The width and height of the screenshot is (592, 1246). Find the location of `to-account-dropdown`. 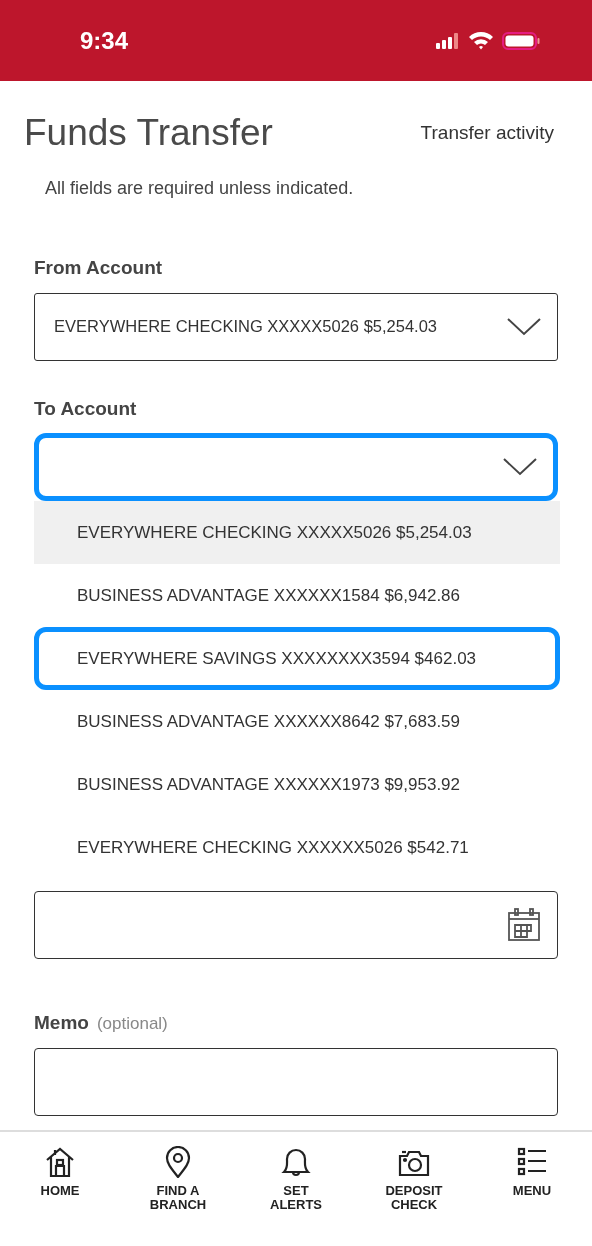

to-account-dropdown is located at coordinates (296, 467).